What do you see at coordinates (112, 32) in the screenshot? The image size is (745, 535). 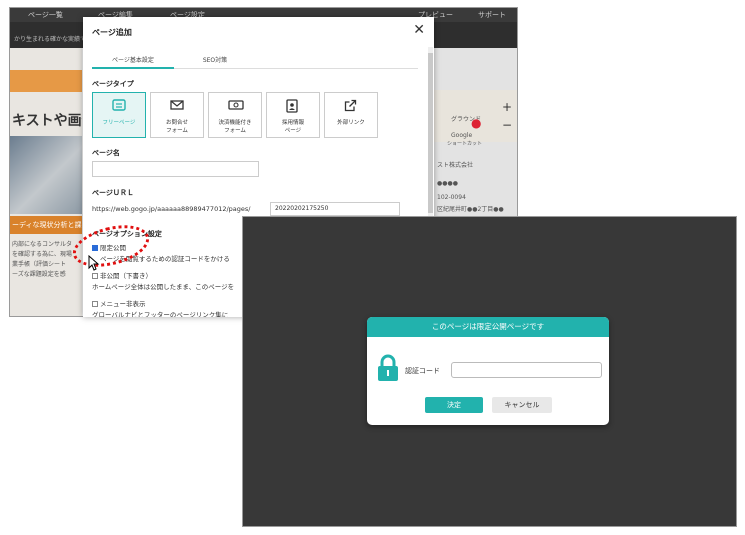 I see `modal-title: ページ追加` at bounding box center [112, 32].